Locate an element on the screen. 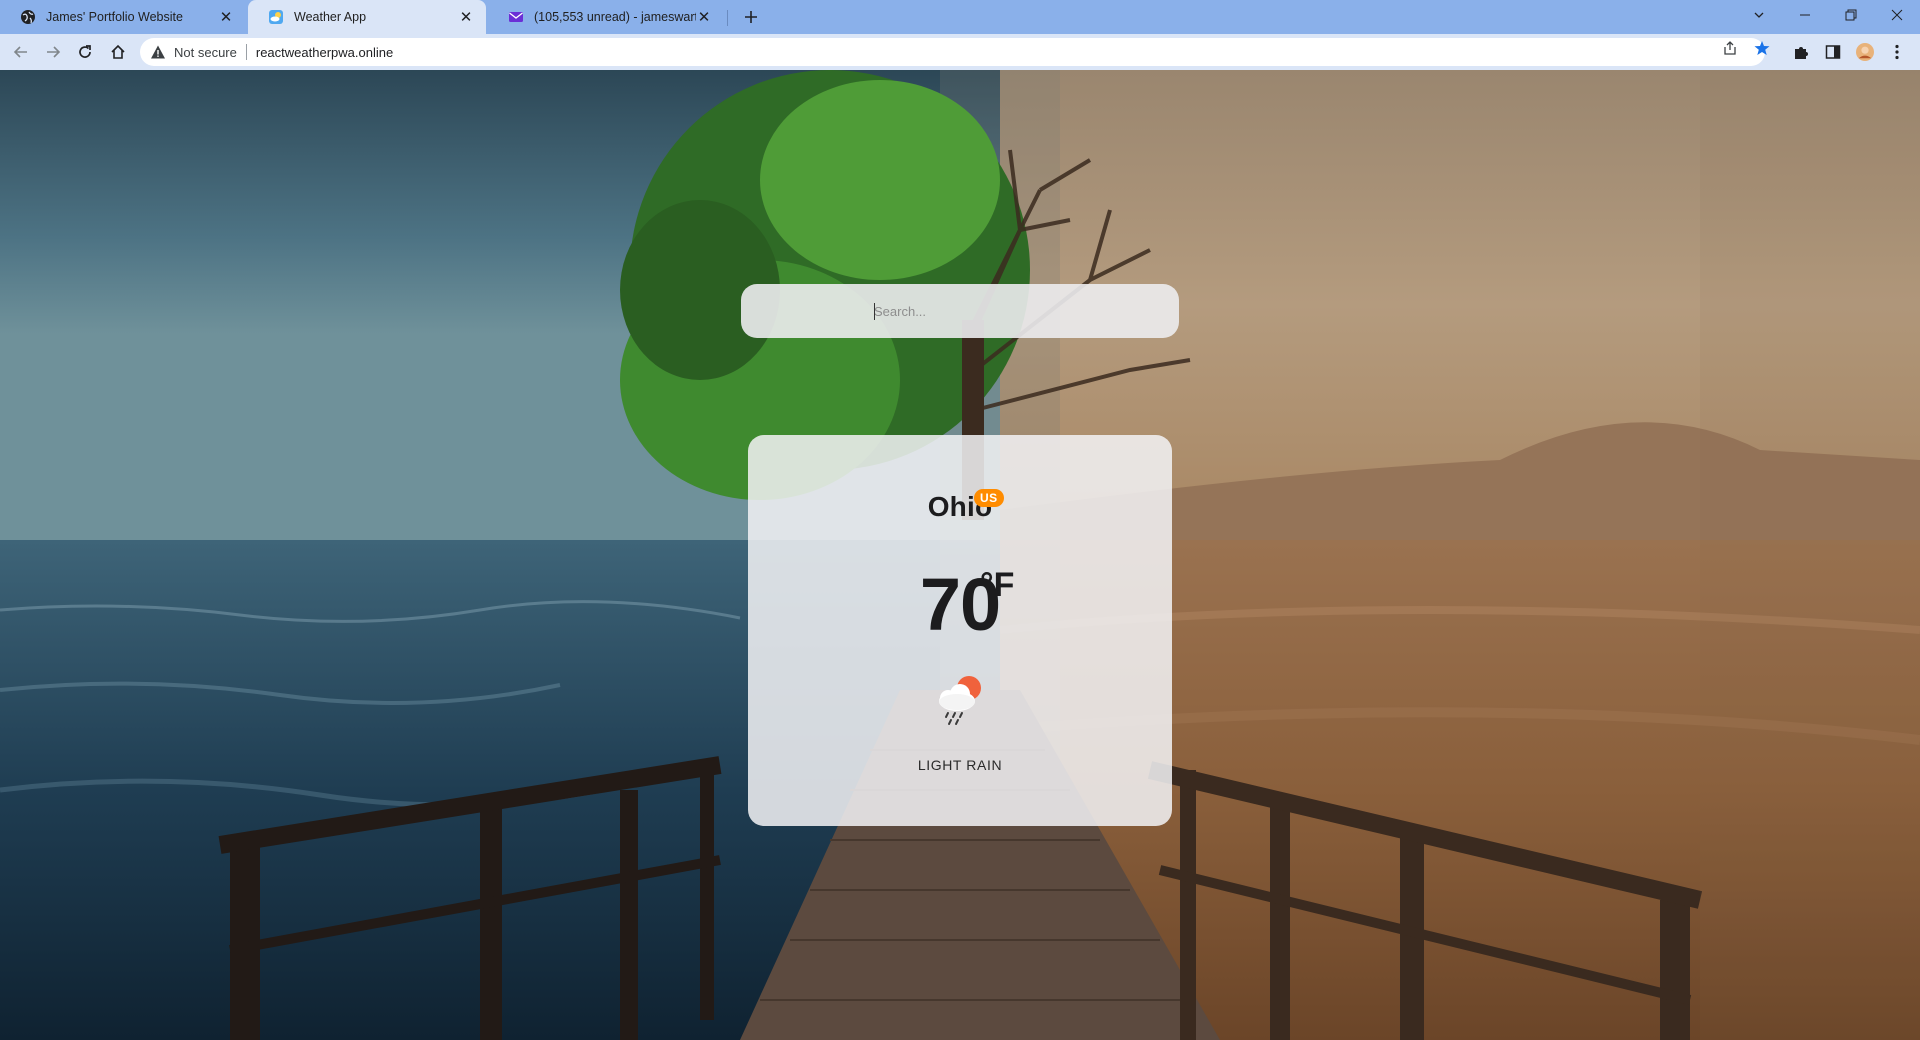 The width and height of the screenshot is (1920, 1040). minimize-button is located at coordinates (1805, 15).